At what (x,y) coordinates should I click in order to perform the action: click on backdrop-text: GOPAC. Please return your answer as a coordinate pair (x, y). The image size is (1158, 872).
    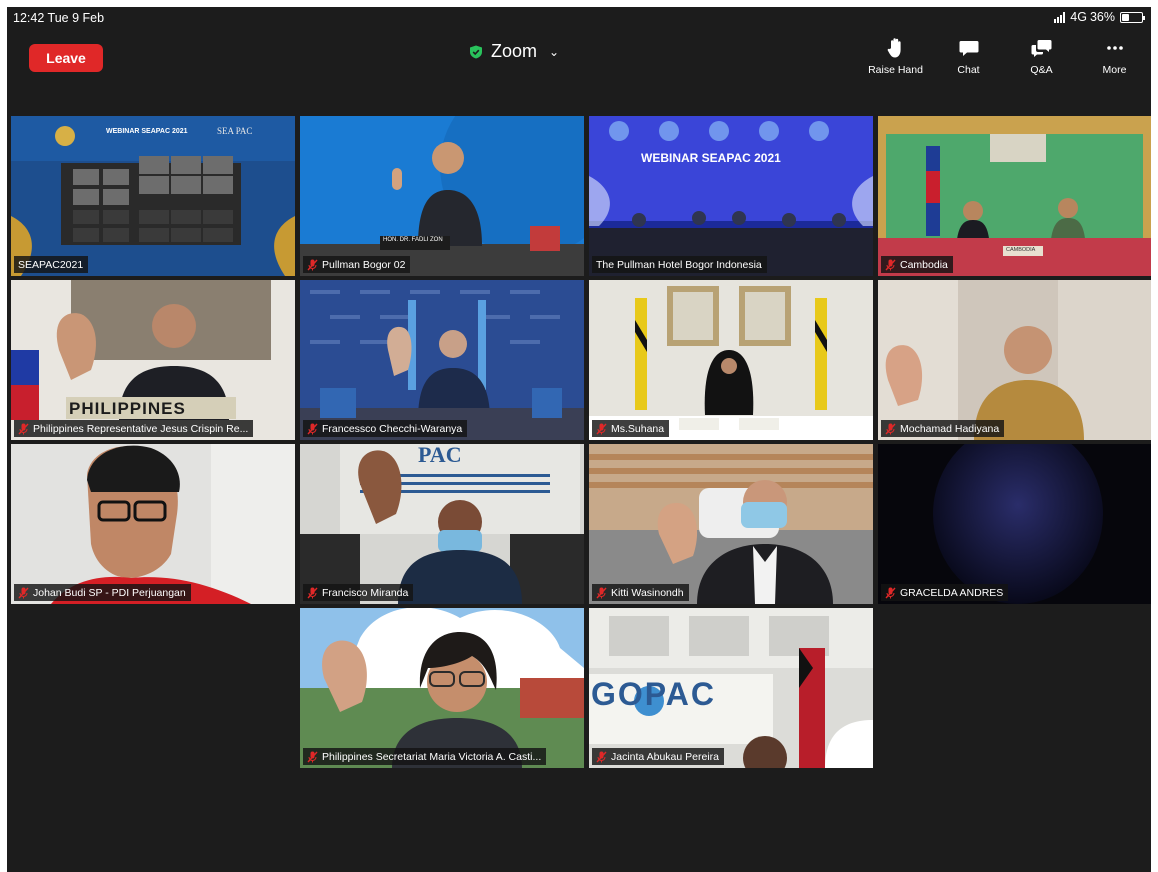
    Looking at the image, I should click on (653, 694).